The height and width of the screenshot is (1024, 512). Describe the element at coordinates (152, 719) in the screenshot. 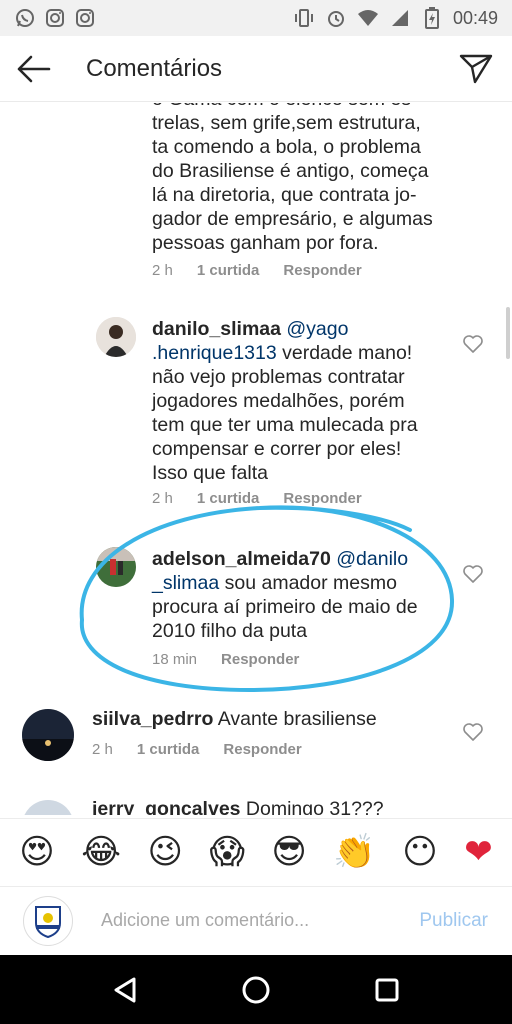

I see `comment-username: siilva_pedrro` at that location.